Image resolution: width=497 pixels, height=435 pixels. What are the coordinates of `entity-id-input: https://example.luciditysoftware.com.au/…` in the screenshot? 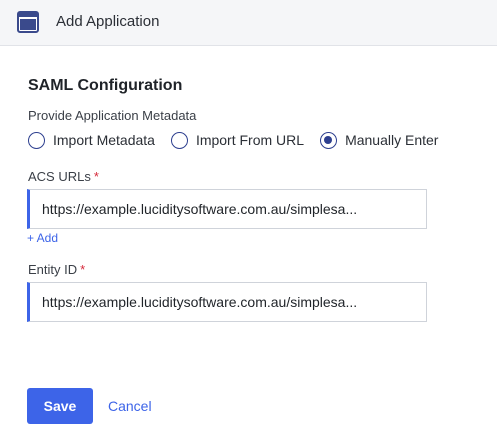 It's located at (227, 302).